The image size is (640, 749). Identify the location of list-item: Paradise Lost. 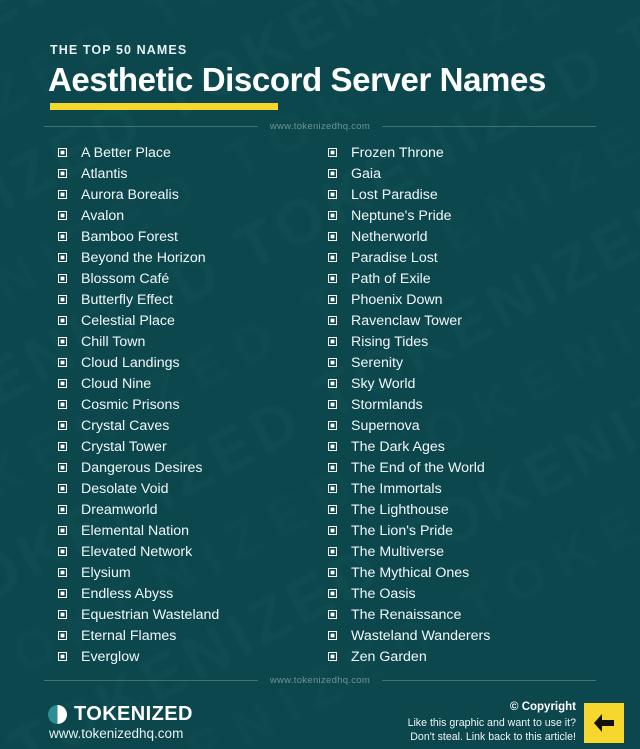
(484, 257).